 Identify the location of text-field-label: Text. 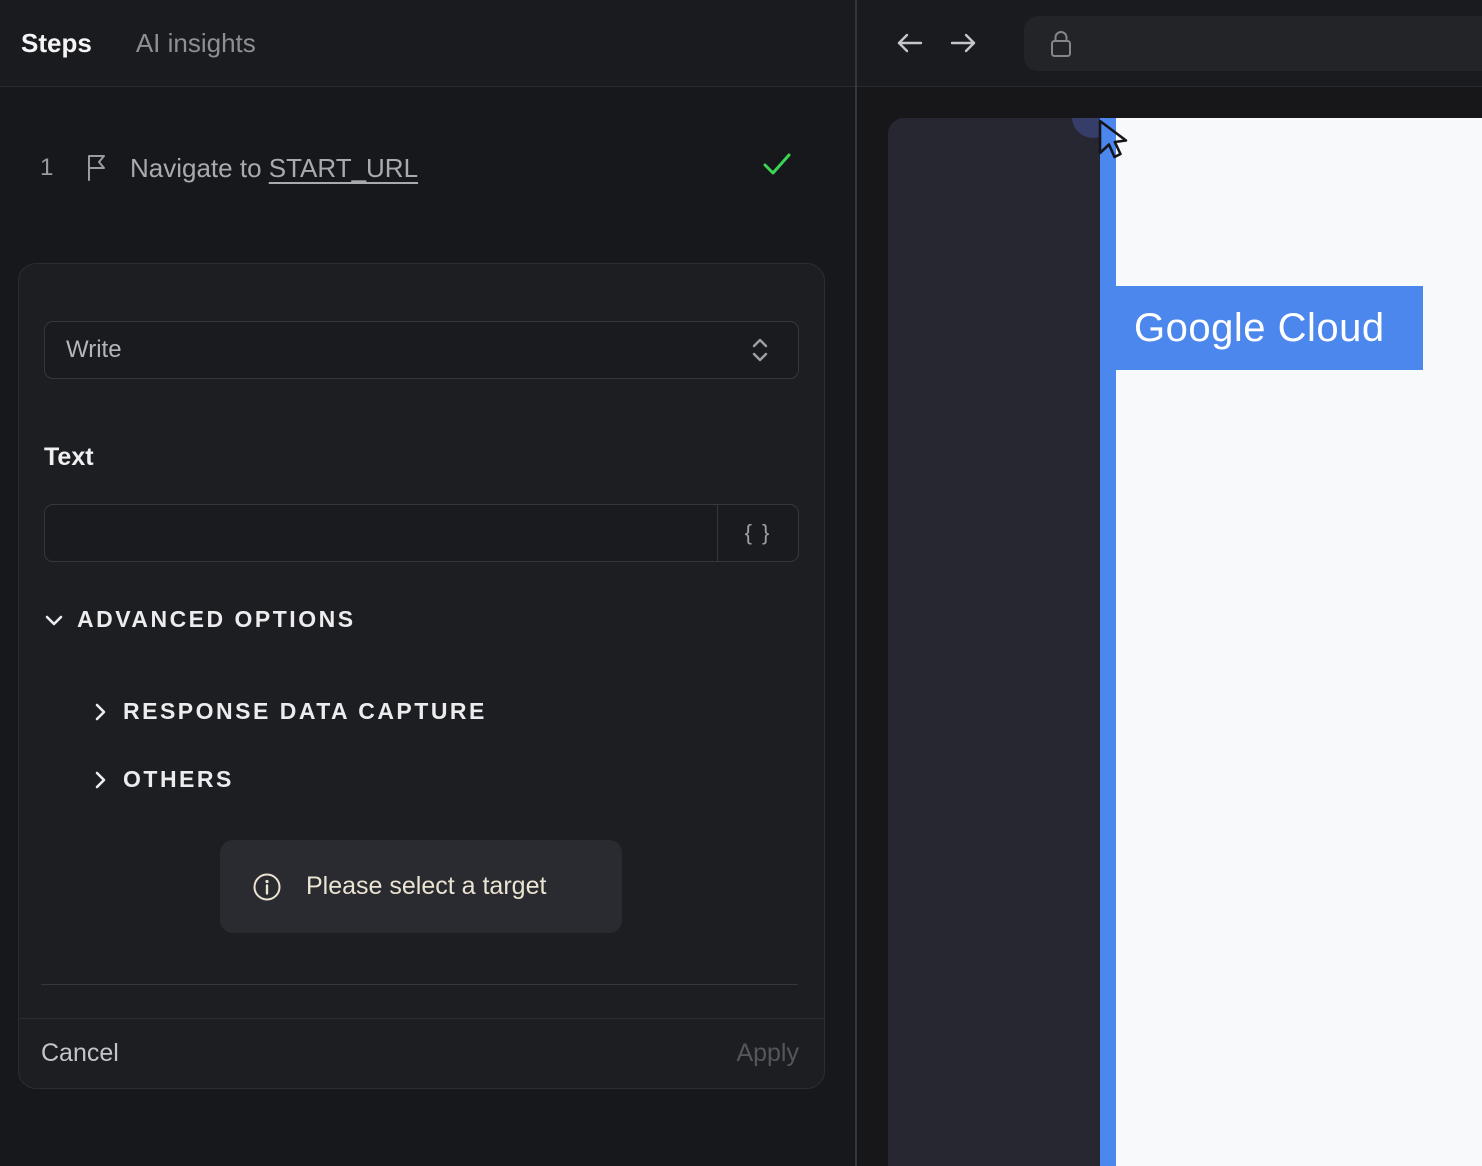
(69, 457).